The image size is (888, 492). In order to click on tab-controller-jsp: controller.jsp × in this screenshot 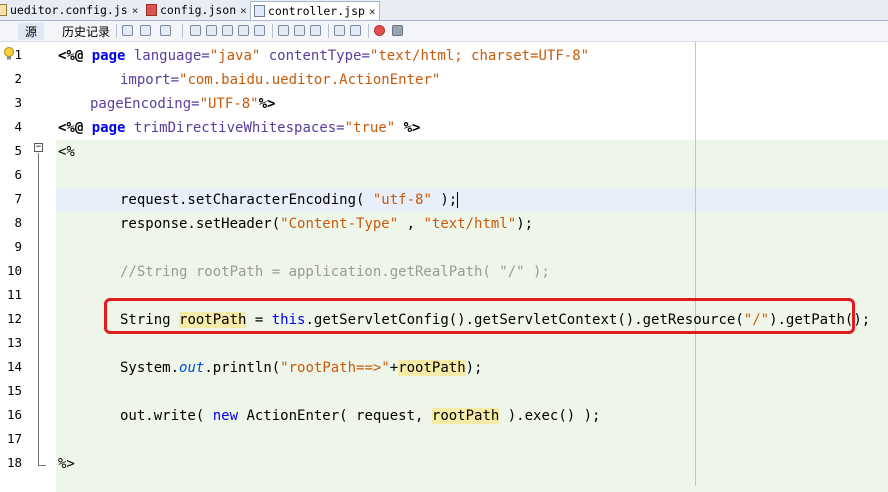, I will do `click(315, 10)`.